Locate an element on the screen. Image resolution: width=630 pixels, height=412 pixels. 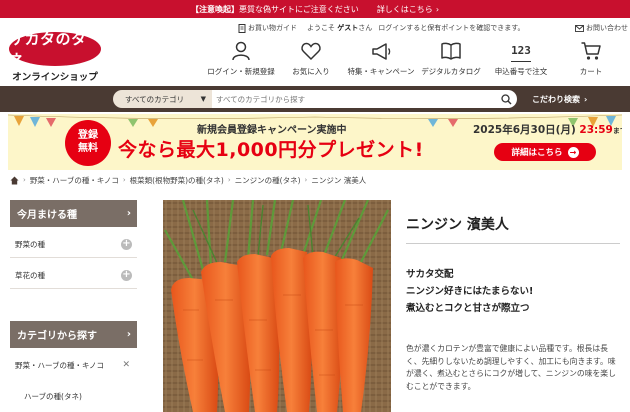
nav-login: ログイン・新規登録 is located at coordinates (241, 60).